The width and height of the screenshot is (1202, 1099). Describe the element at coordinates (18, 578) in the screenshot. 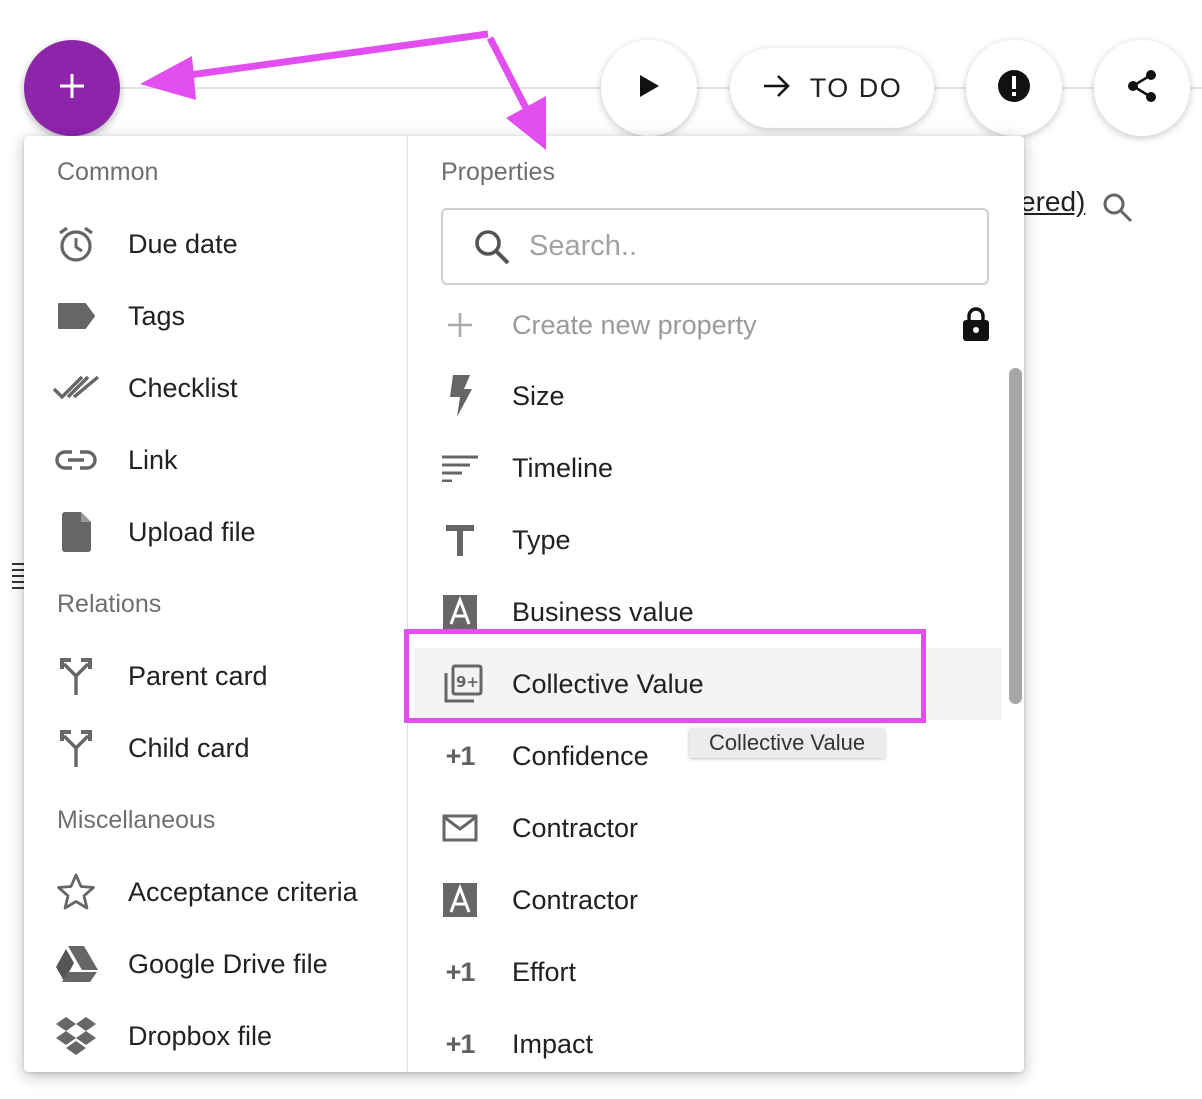

I see `drag-handle-icon` at that location.